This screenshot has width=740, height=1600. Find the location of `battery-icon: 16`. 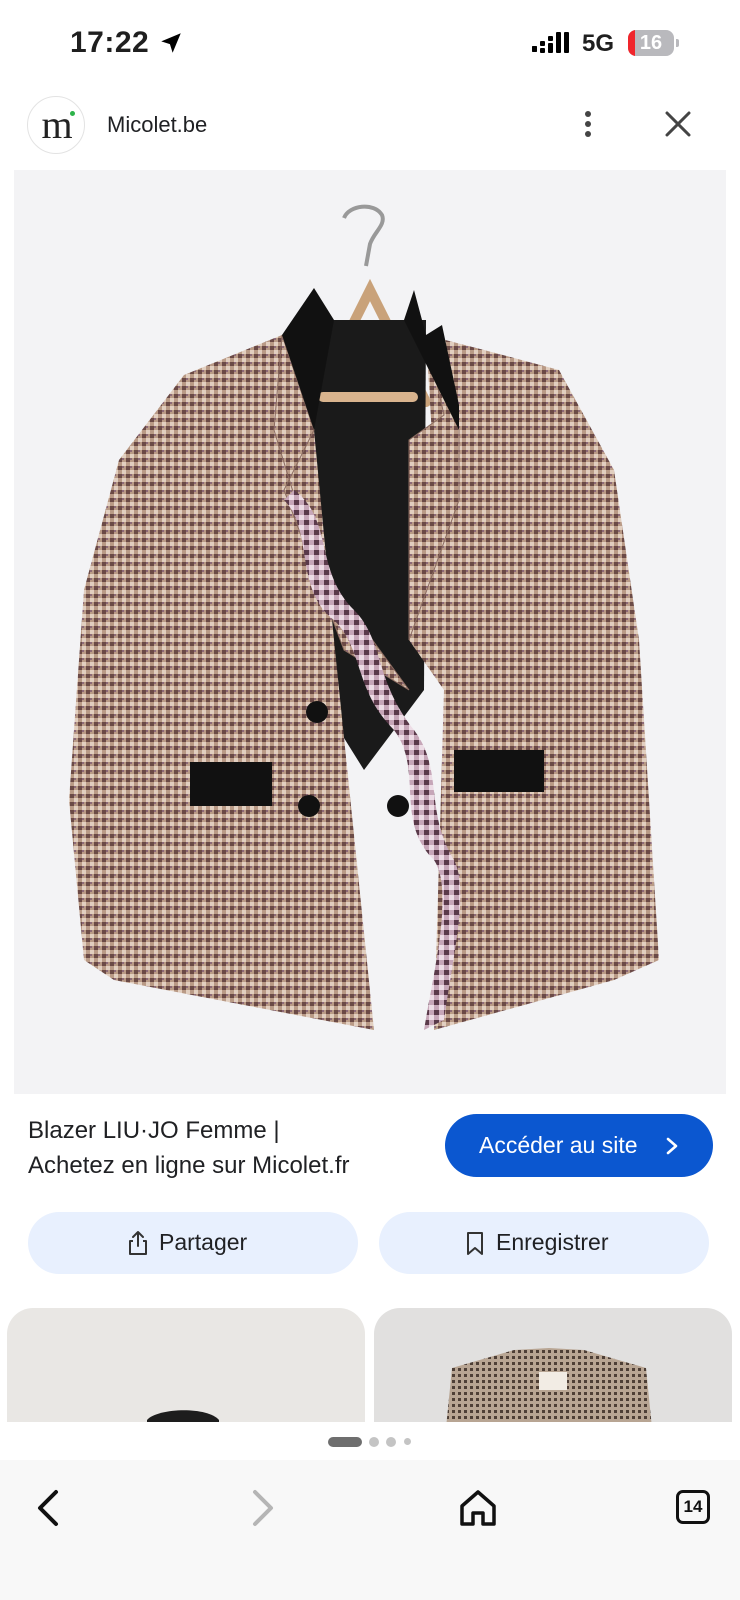

battery-icon: 16 is located at coordinates (653, 43).